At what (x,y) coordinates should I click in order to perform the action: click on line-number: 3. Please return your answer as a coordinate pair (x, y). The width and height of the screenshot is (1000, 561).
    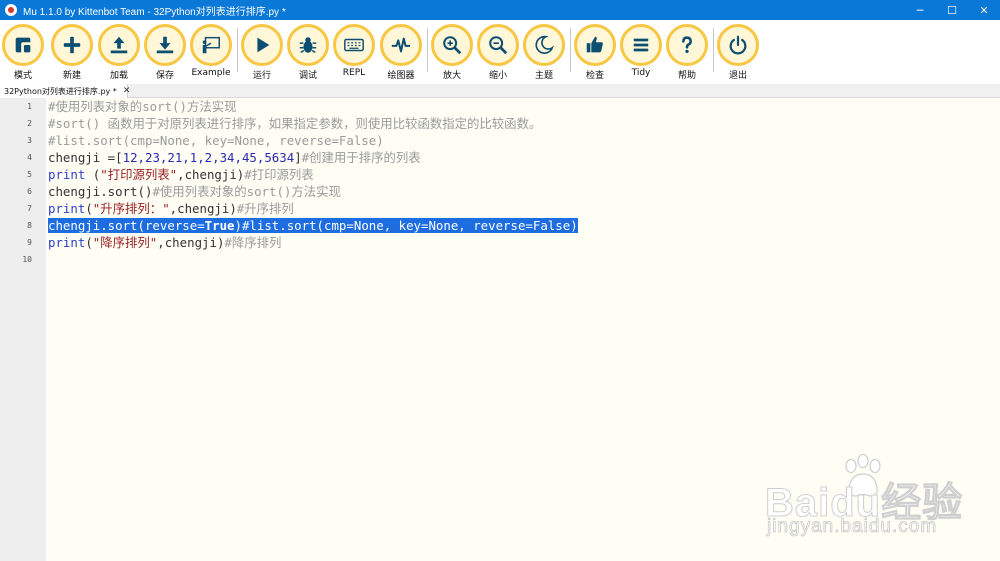
    Looking at the image, I should click on (29, 140).